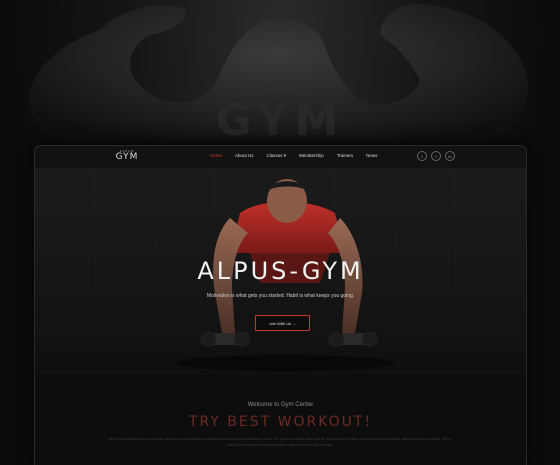 This screenshot has width=560, height=465. What do you see at coordinates (244, 156) in the screenshot?
I see `menu-item-about-us: About Us` at bounding box center [244, 156].